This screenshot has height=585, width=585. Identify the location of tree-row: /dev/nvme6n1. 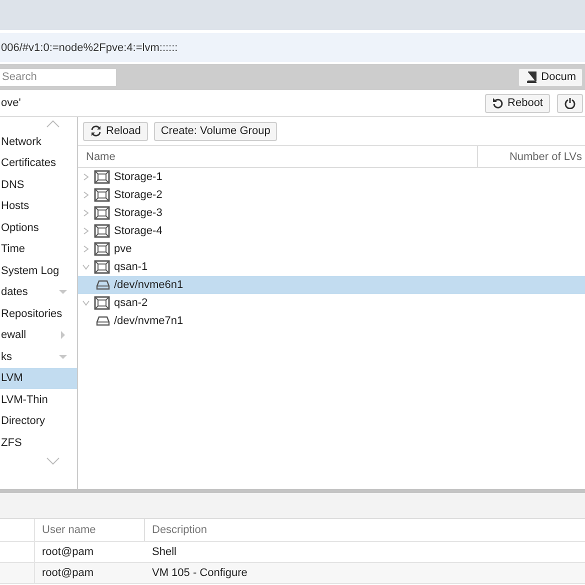
(331, 285).